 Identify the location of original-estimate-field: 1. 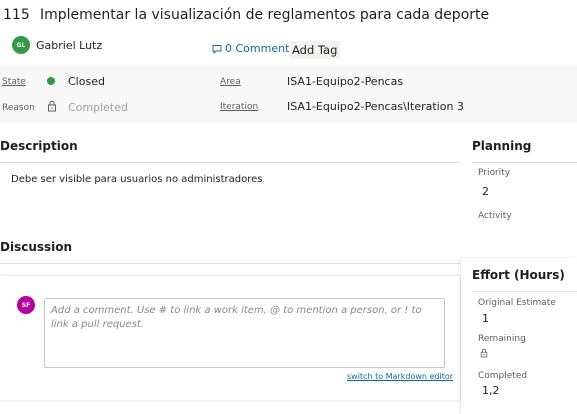
(485, 318).